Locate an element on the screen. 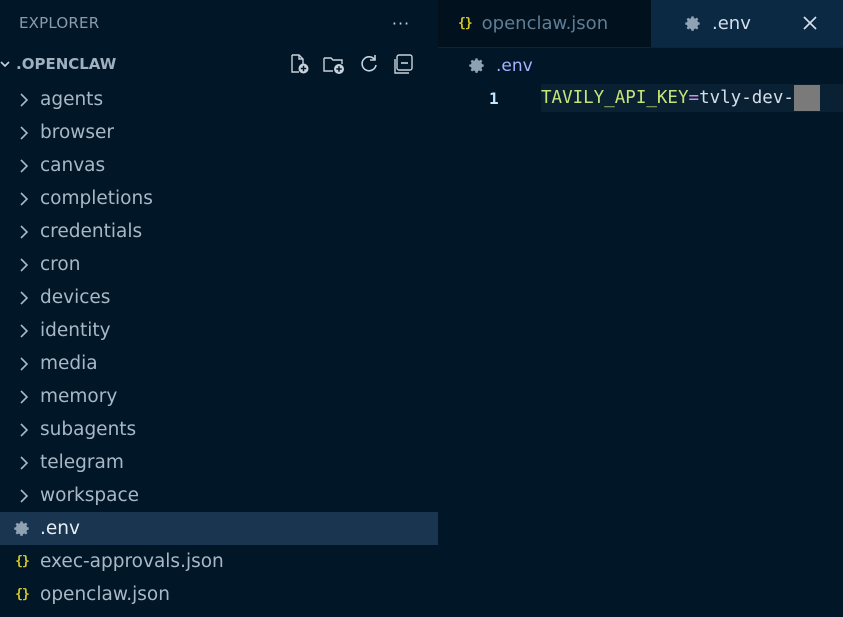  folder-item-canvas: canvas is located at coordinates (219, 165).